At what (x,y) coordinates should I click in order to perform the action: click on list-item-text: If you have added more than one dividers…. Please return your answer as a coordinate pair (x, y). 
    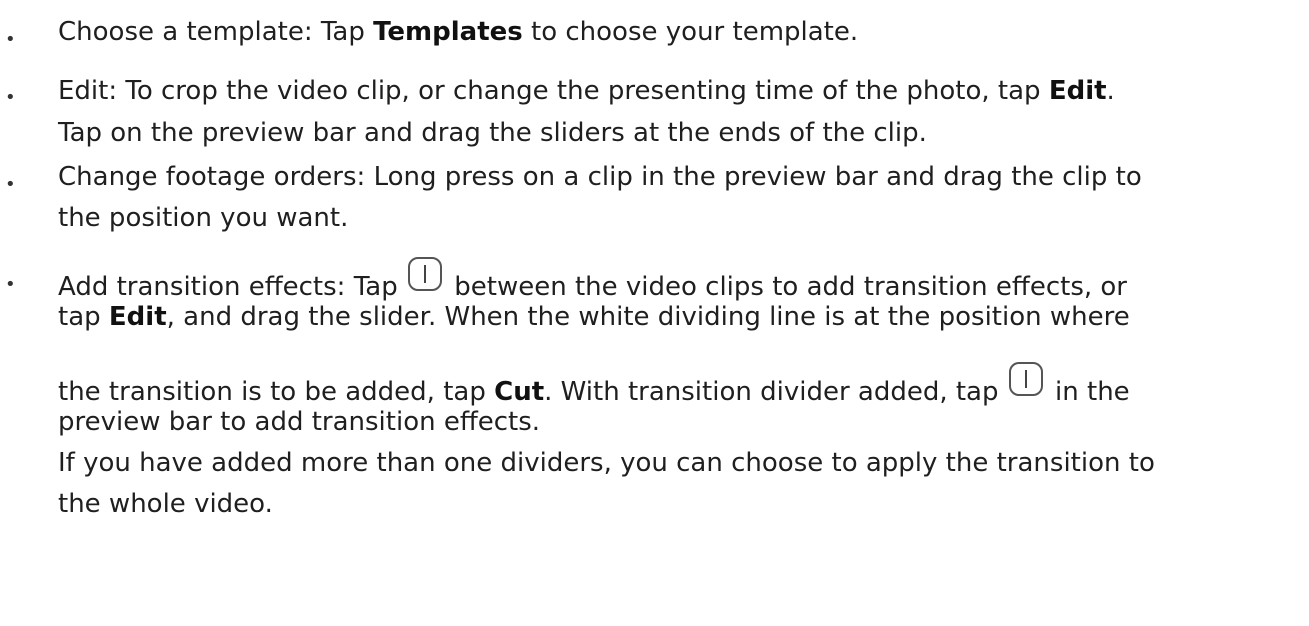
    Looking at the image, I should click on (606, 463).